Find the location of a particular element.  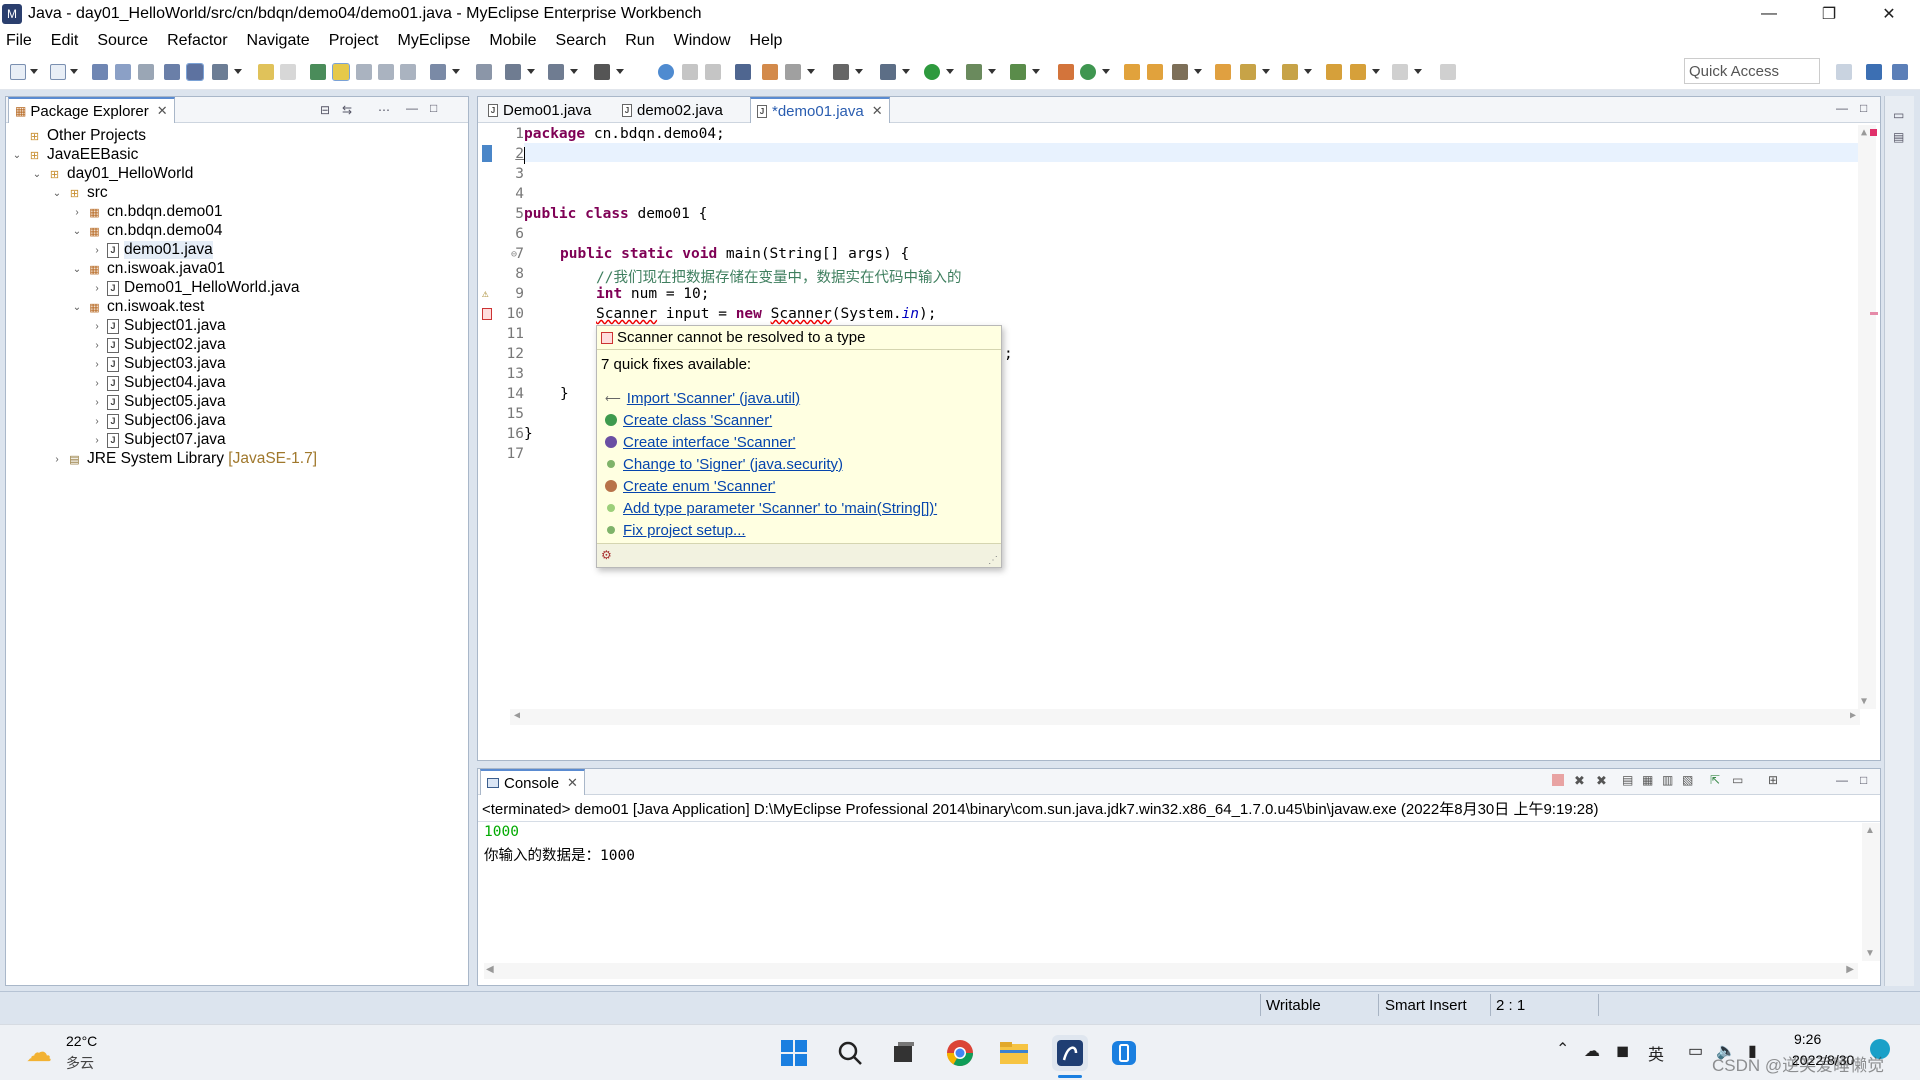

menu-window: Window is located at coordinates (702, 41).